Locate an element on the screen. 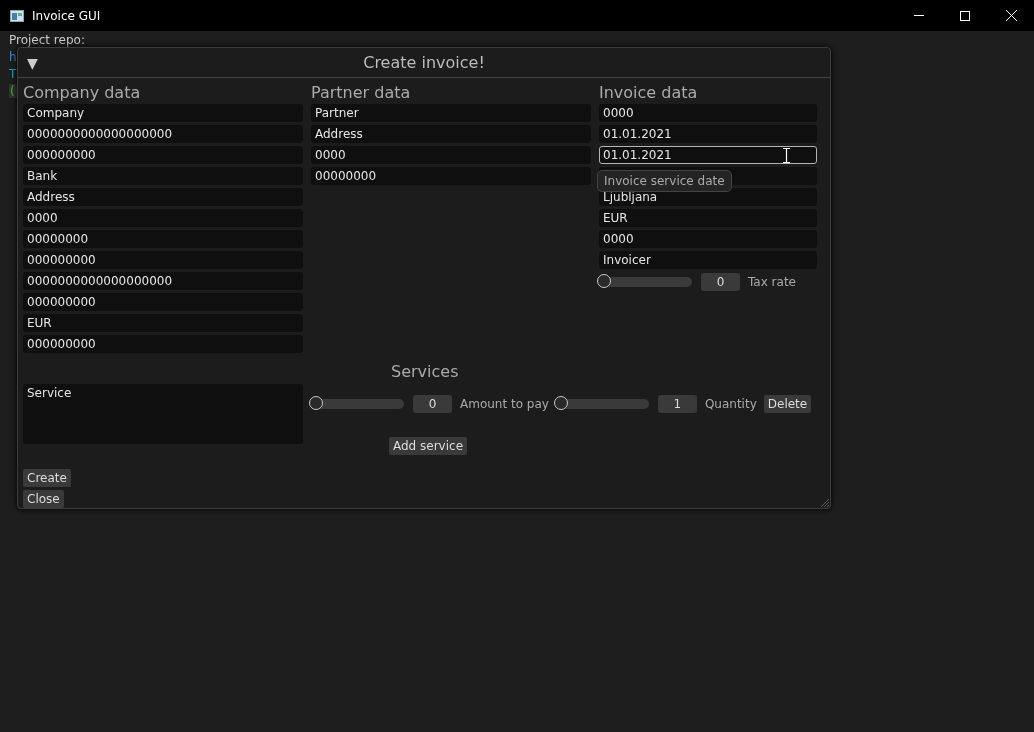 The height and width of the screenshot is (732, 1034). section-heading: Invoice data is located at coordinates (649, 92).